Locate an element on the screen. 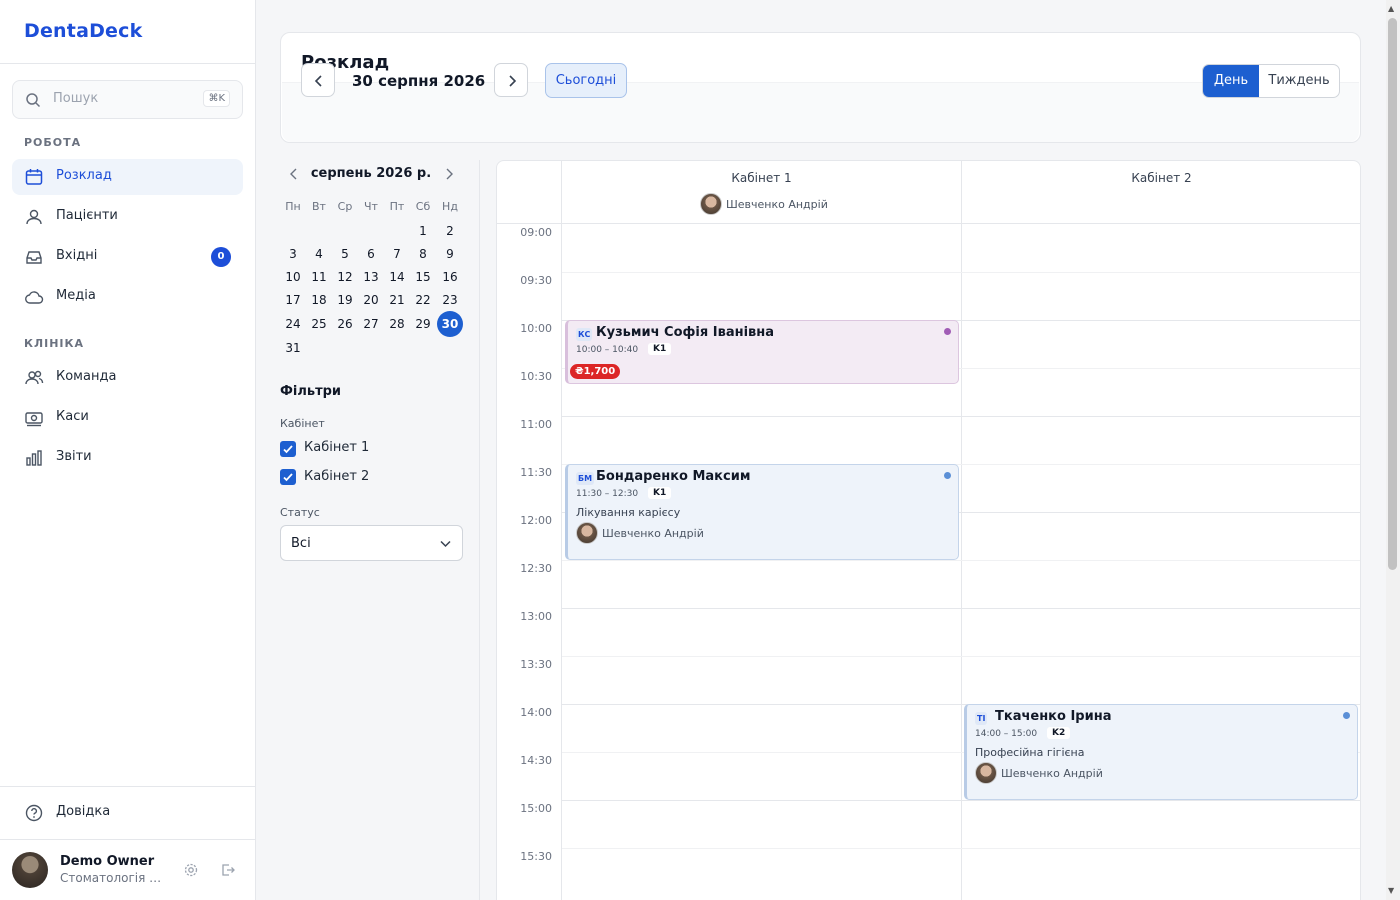  today-button: Сьогодні is located at coordinates (586, 80).